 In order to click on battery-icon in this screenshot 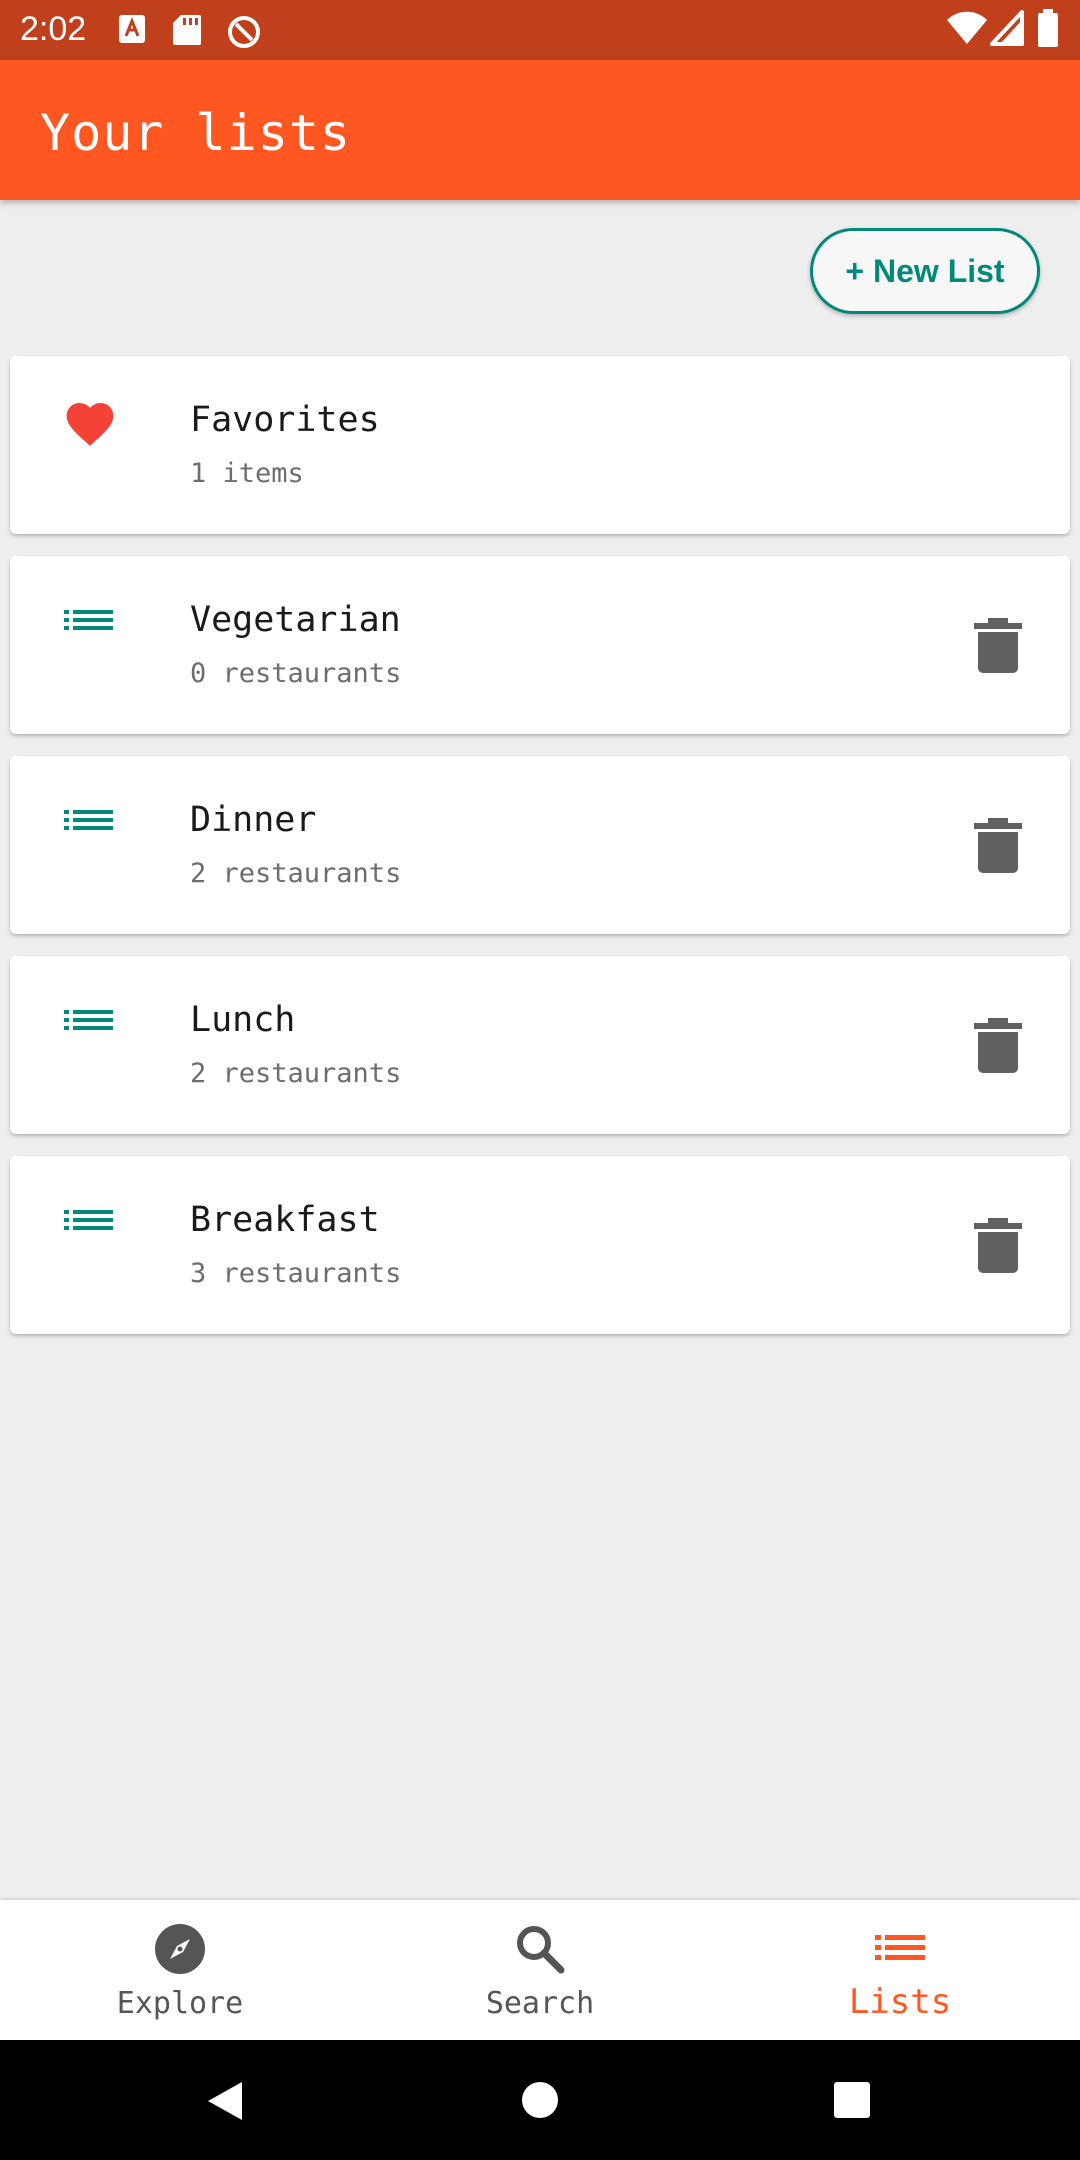, I will do `click(1048, 28)`.